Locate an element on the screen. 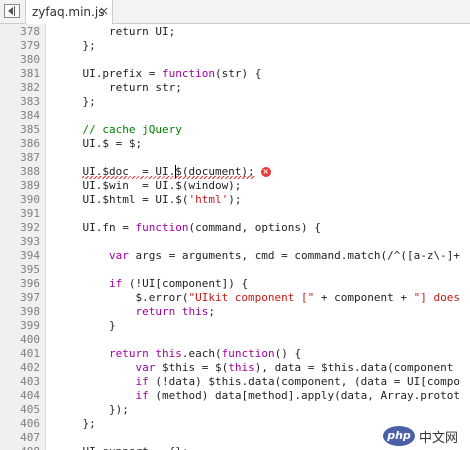 This screenshot has width=470, height=450. code-line: 396 if (!UI[component]) { is located at coordinates (235, 284).